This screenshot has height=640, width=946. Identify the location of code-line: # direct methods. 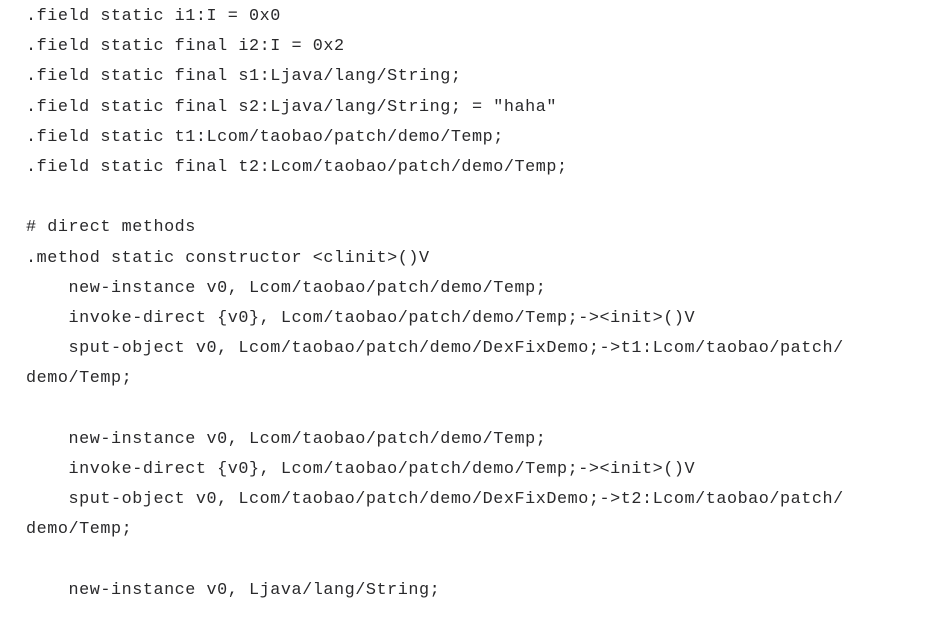
(111, 228).